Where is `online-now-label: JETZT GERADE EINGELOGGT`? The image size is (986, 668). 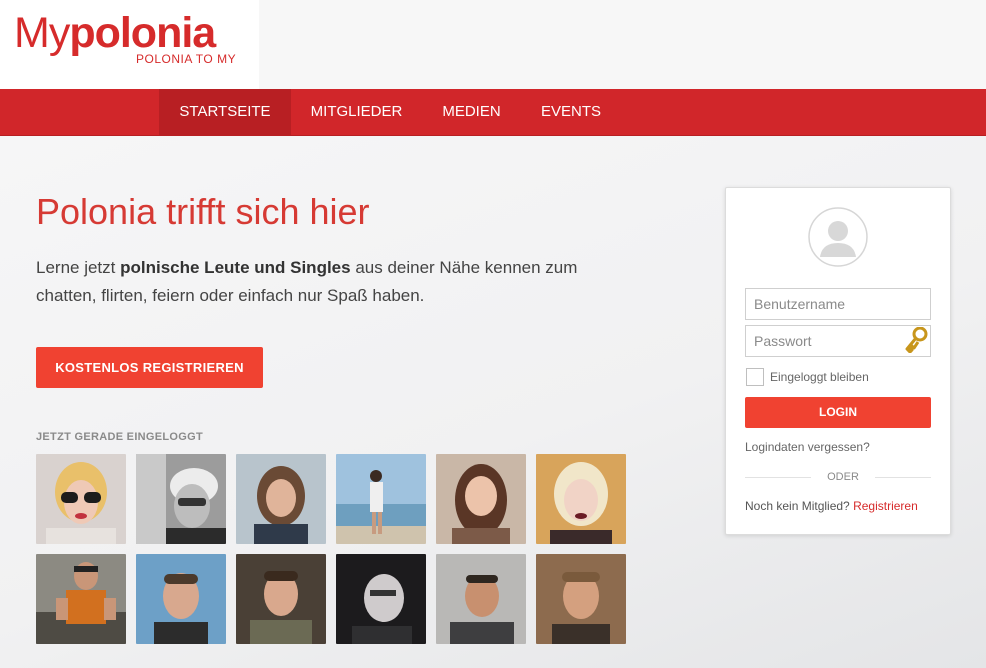 online-now-label: JETZT GERADE EINGELOGGT is located at coordinates (120, 437).